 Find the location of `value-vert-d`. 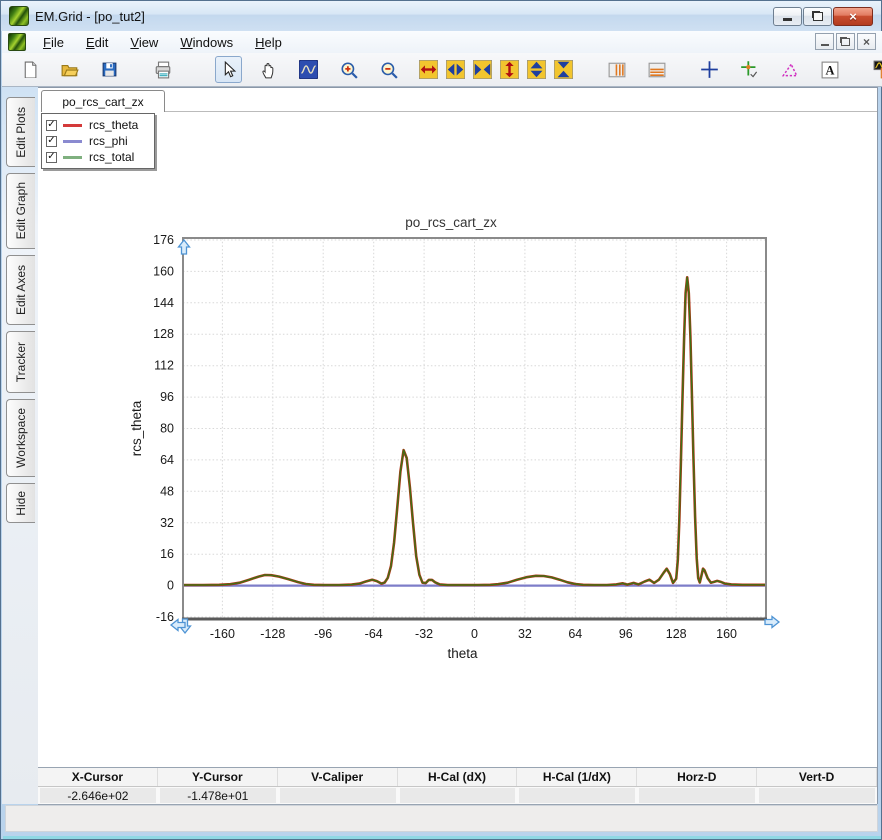

value-vert-d is located at coordinates (817, 795).